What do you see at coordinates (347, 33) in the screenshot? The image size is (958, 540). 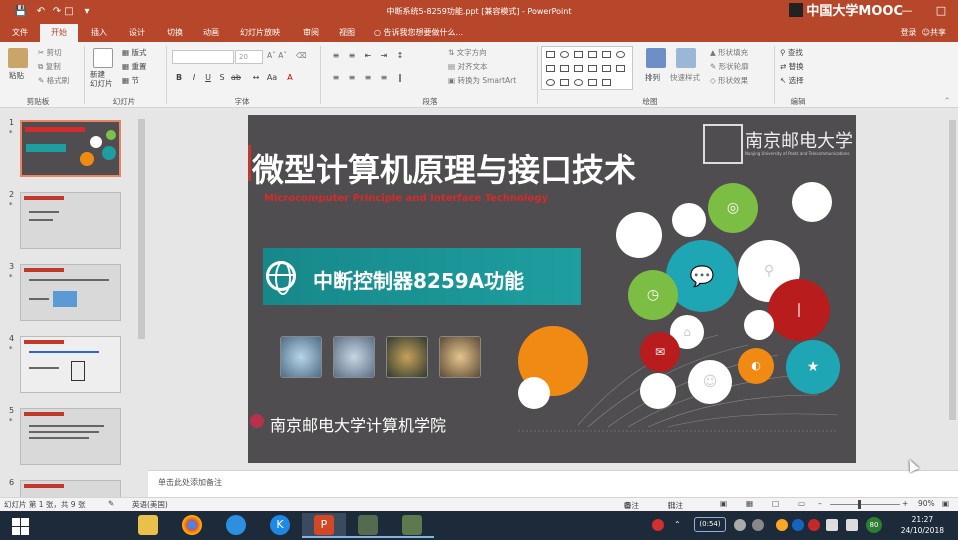 I see `tab-view: 视图` at bounding box center [347, 33].